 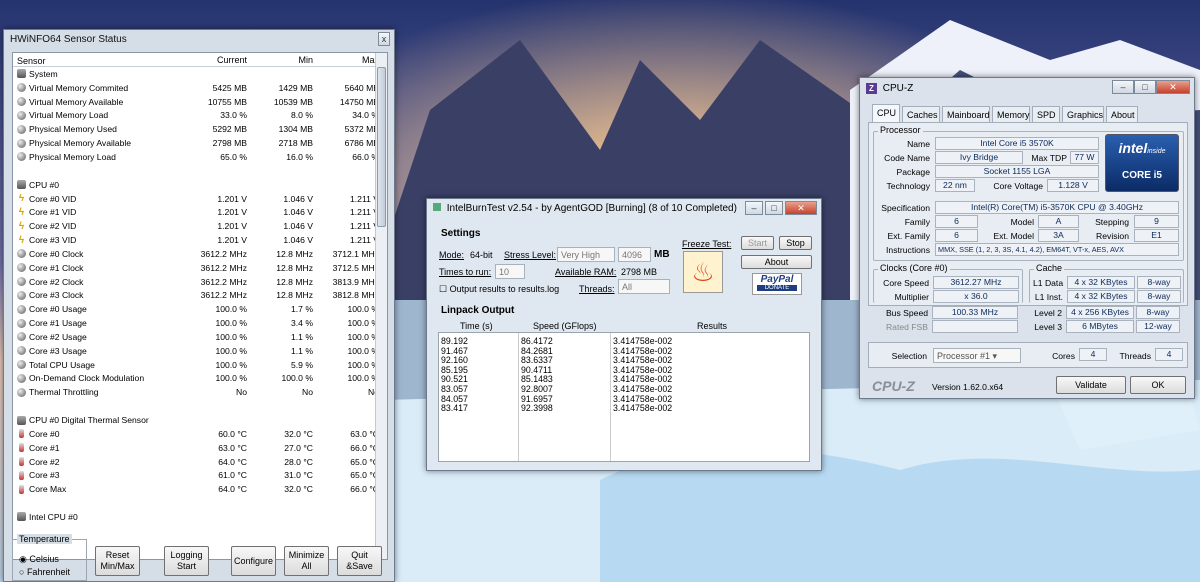 What do you see at coordinates (186, 561) in the screenshot?
I see `logging-start-button: Logging Start` at bounding box center [186, 561].